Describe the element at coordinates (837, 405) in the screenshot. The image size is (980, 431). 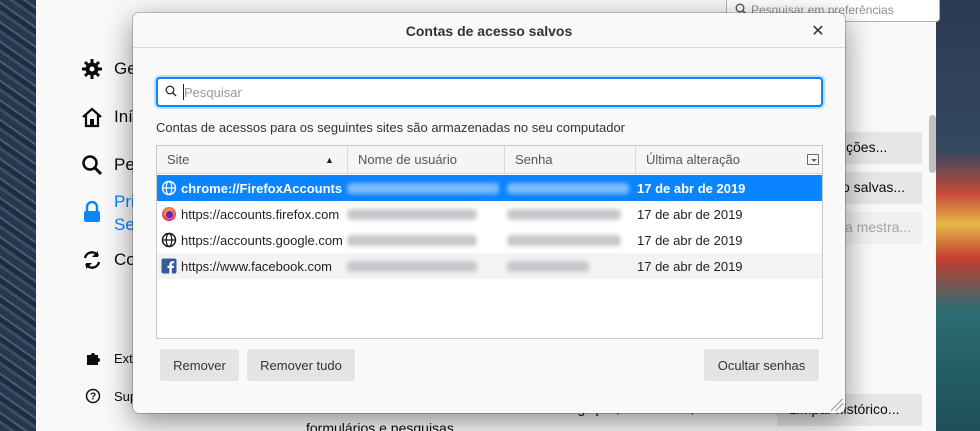
I see `resize-grip` at that location.